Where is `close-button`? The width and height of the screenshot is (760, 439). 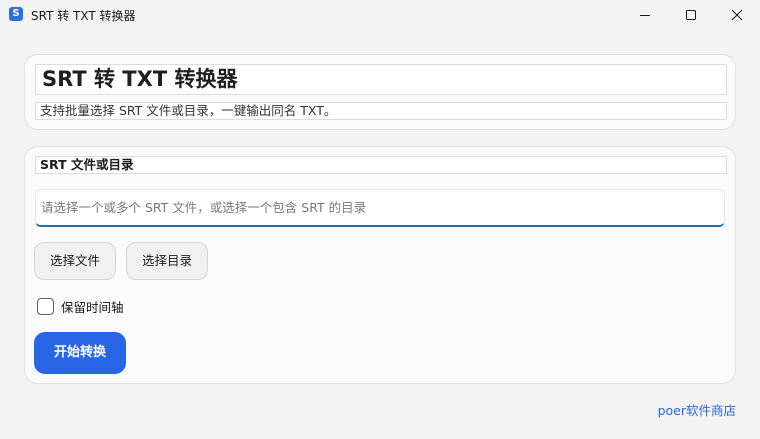
close-button is located at coordinates (737, 14).